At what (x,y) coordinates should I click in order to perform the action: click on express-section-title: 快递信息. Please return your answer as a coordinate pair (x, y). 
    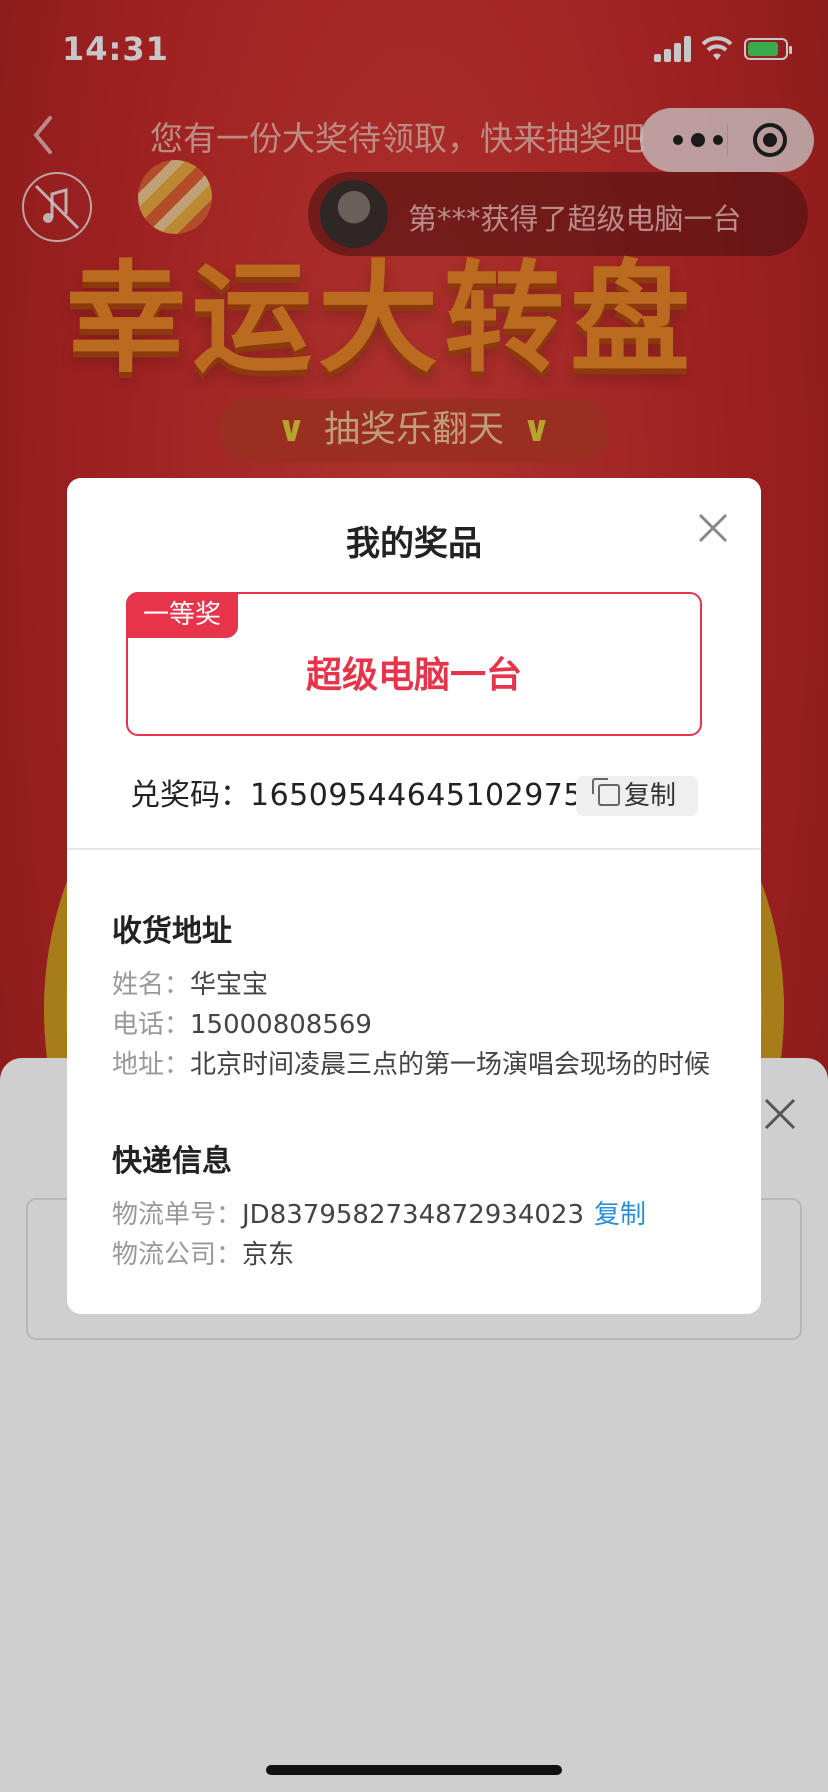
    Looking at the image, I should click on (172, 1161).